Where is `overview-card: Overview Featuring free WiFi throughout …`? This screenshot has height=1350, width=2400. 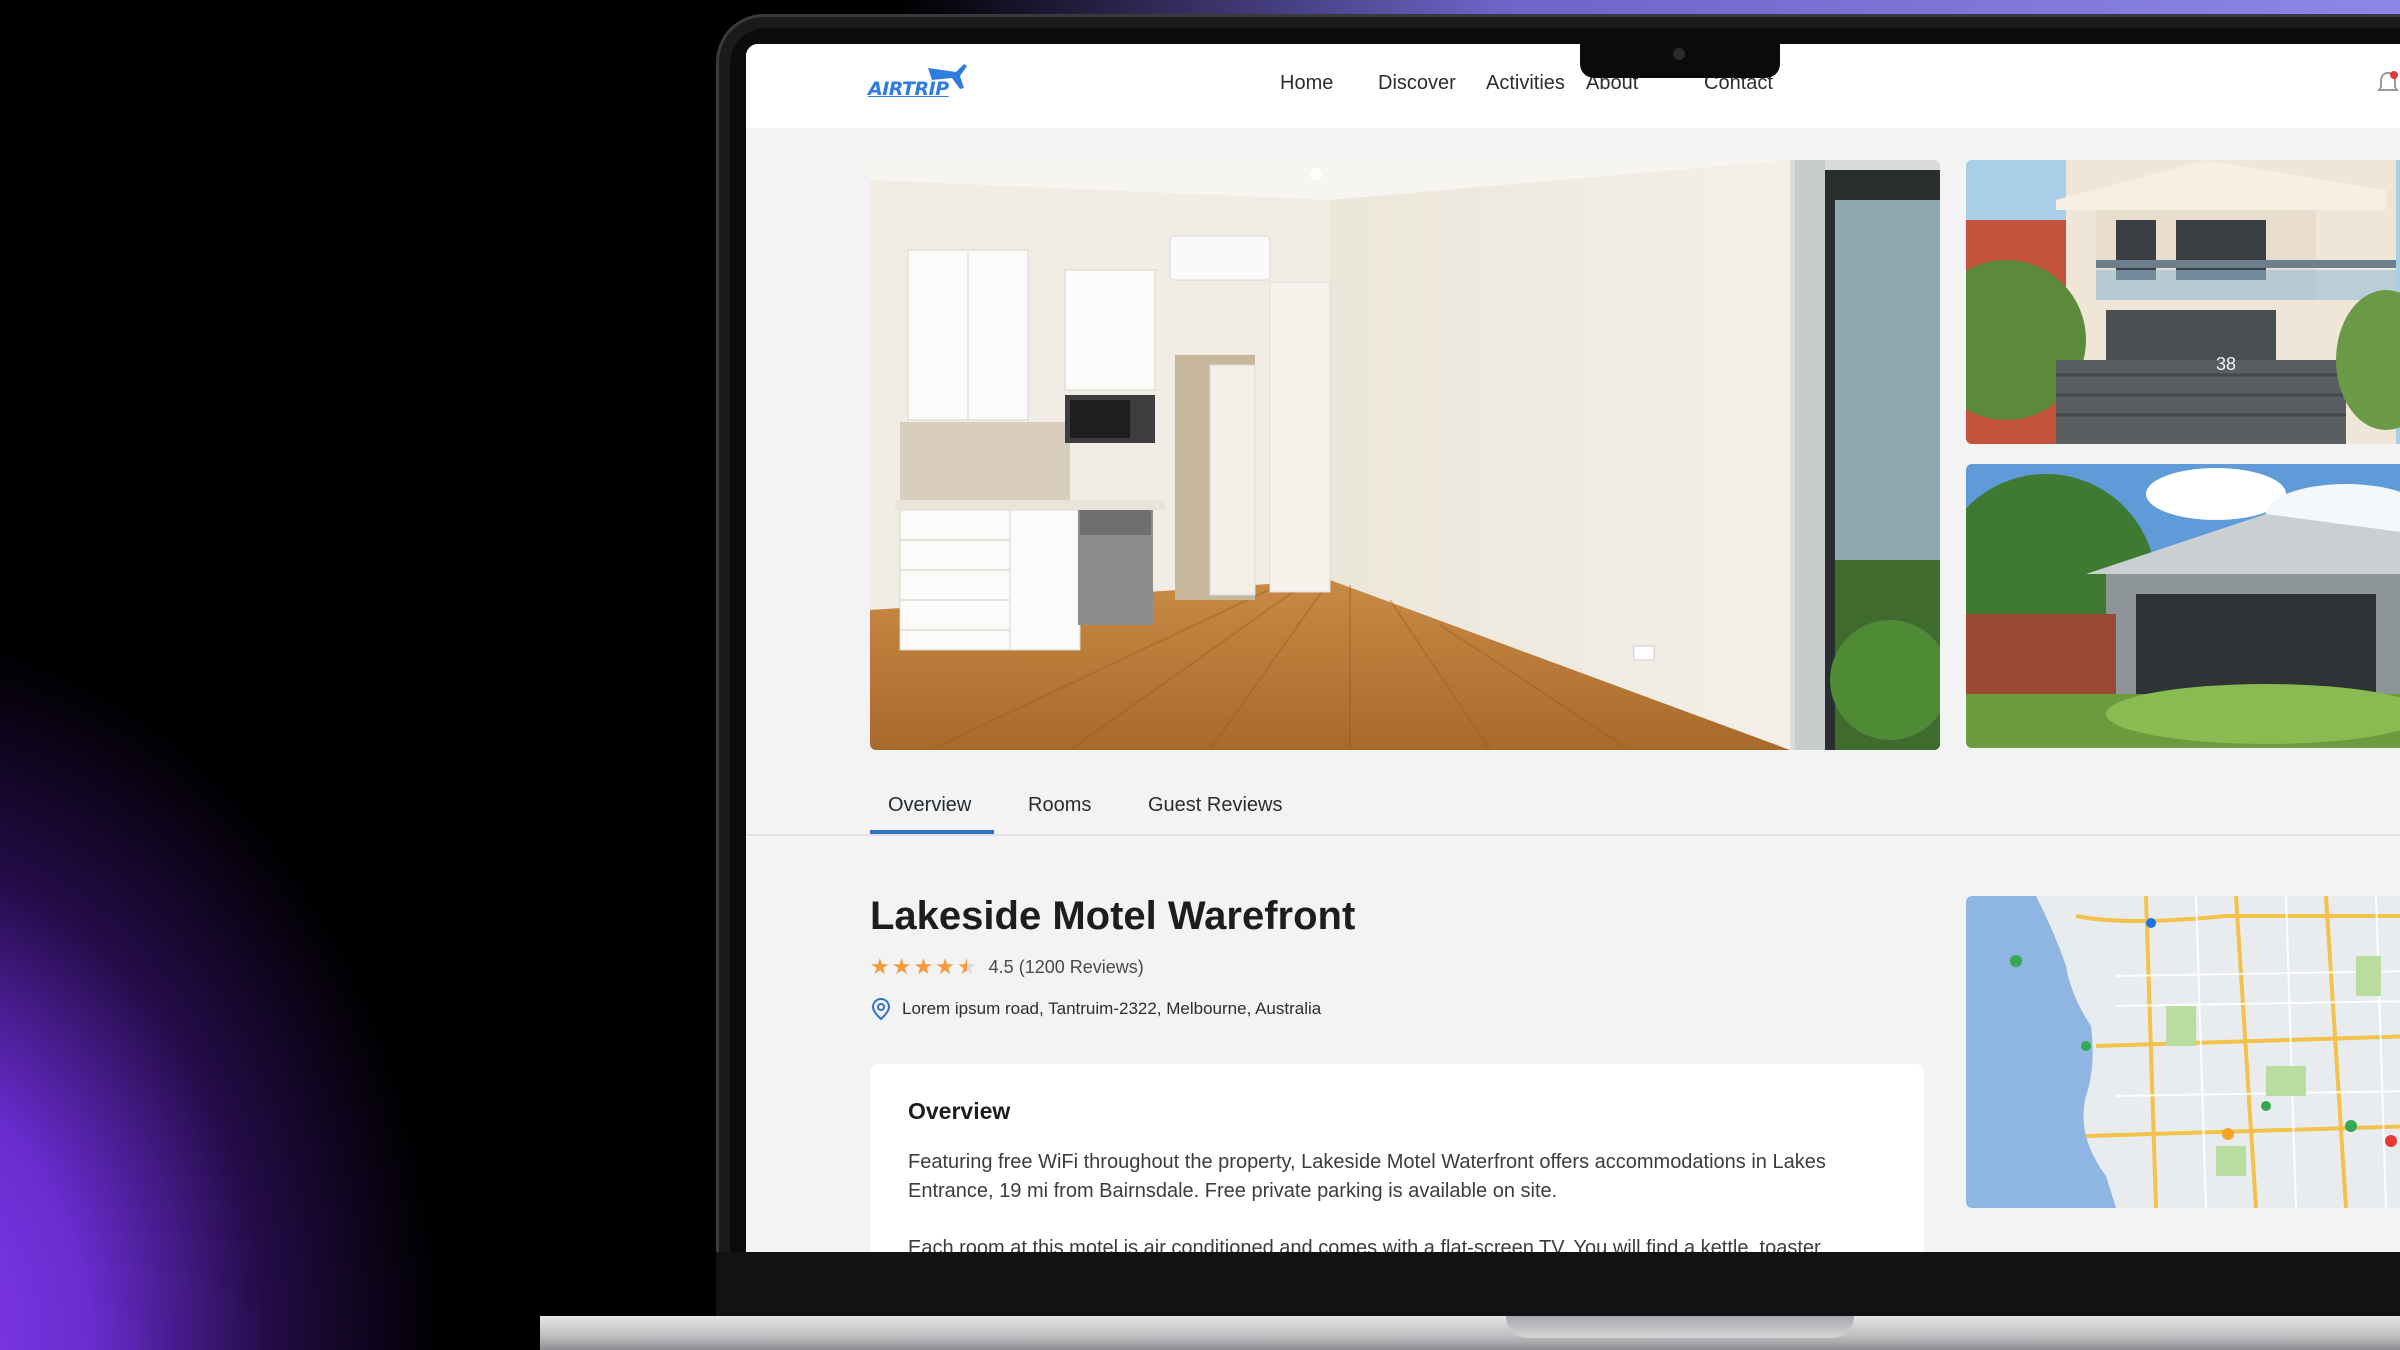 overview-card: Overview Featuring free WiFi throughout … is located at coordinates (1397, 1158).